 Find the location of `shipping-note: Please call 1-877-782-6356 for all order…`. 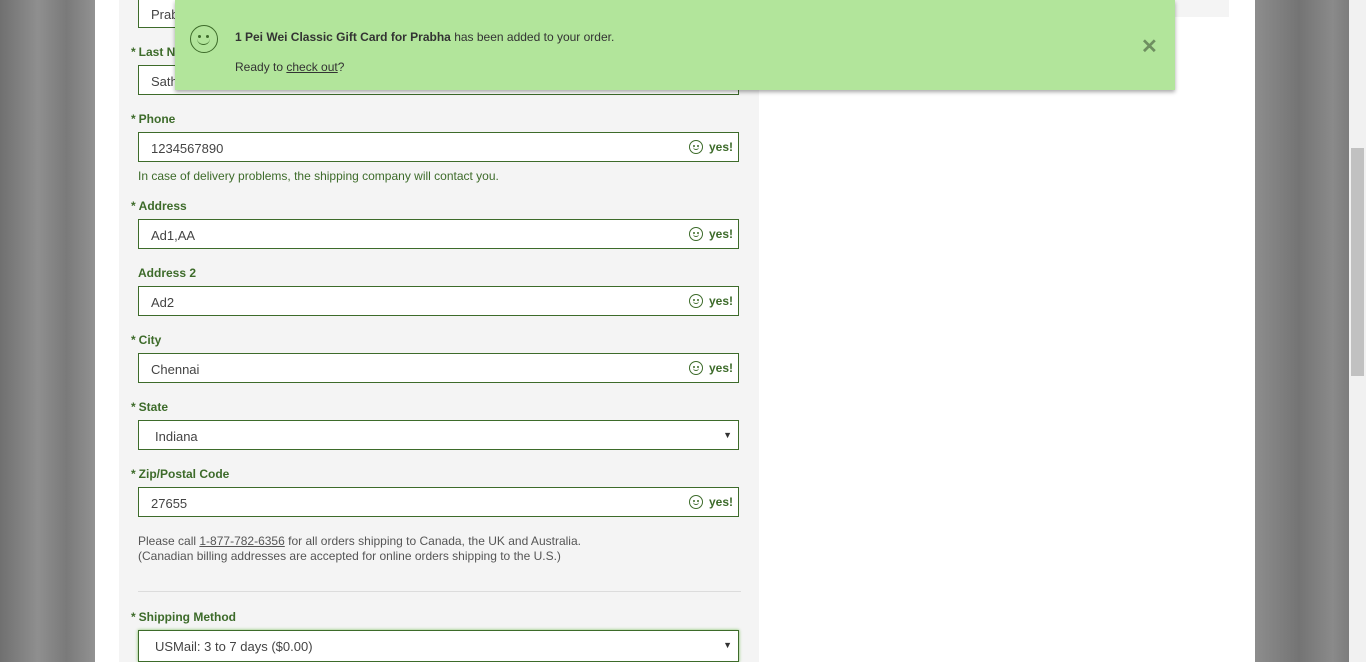

shipping-note: Please call 1-877-782-6356 for all order… is located at coordinates (359, 548).